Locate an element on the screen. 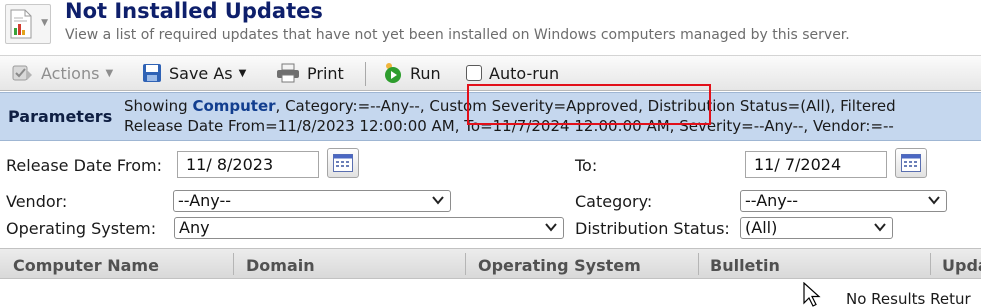 The height and width of the screenshot is (308, 981). release-date-from-label: Release Date From: is located at coordinates (84, 165).